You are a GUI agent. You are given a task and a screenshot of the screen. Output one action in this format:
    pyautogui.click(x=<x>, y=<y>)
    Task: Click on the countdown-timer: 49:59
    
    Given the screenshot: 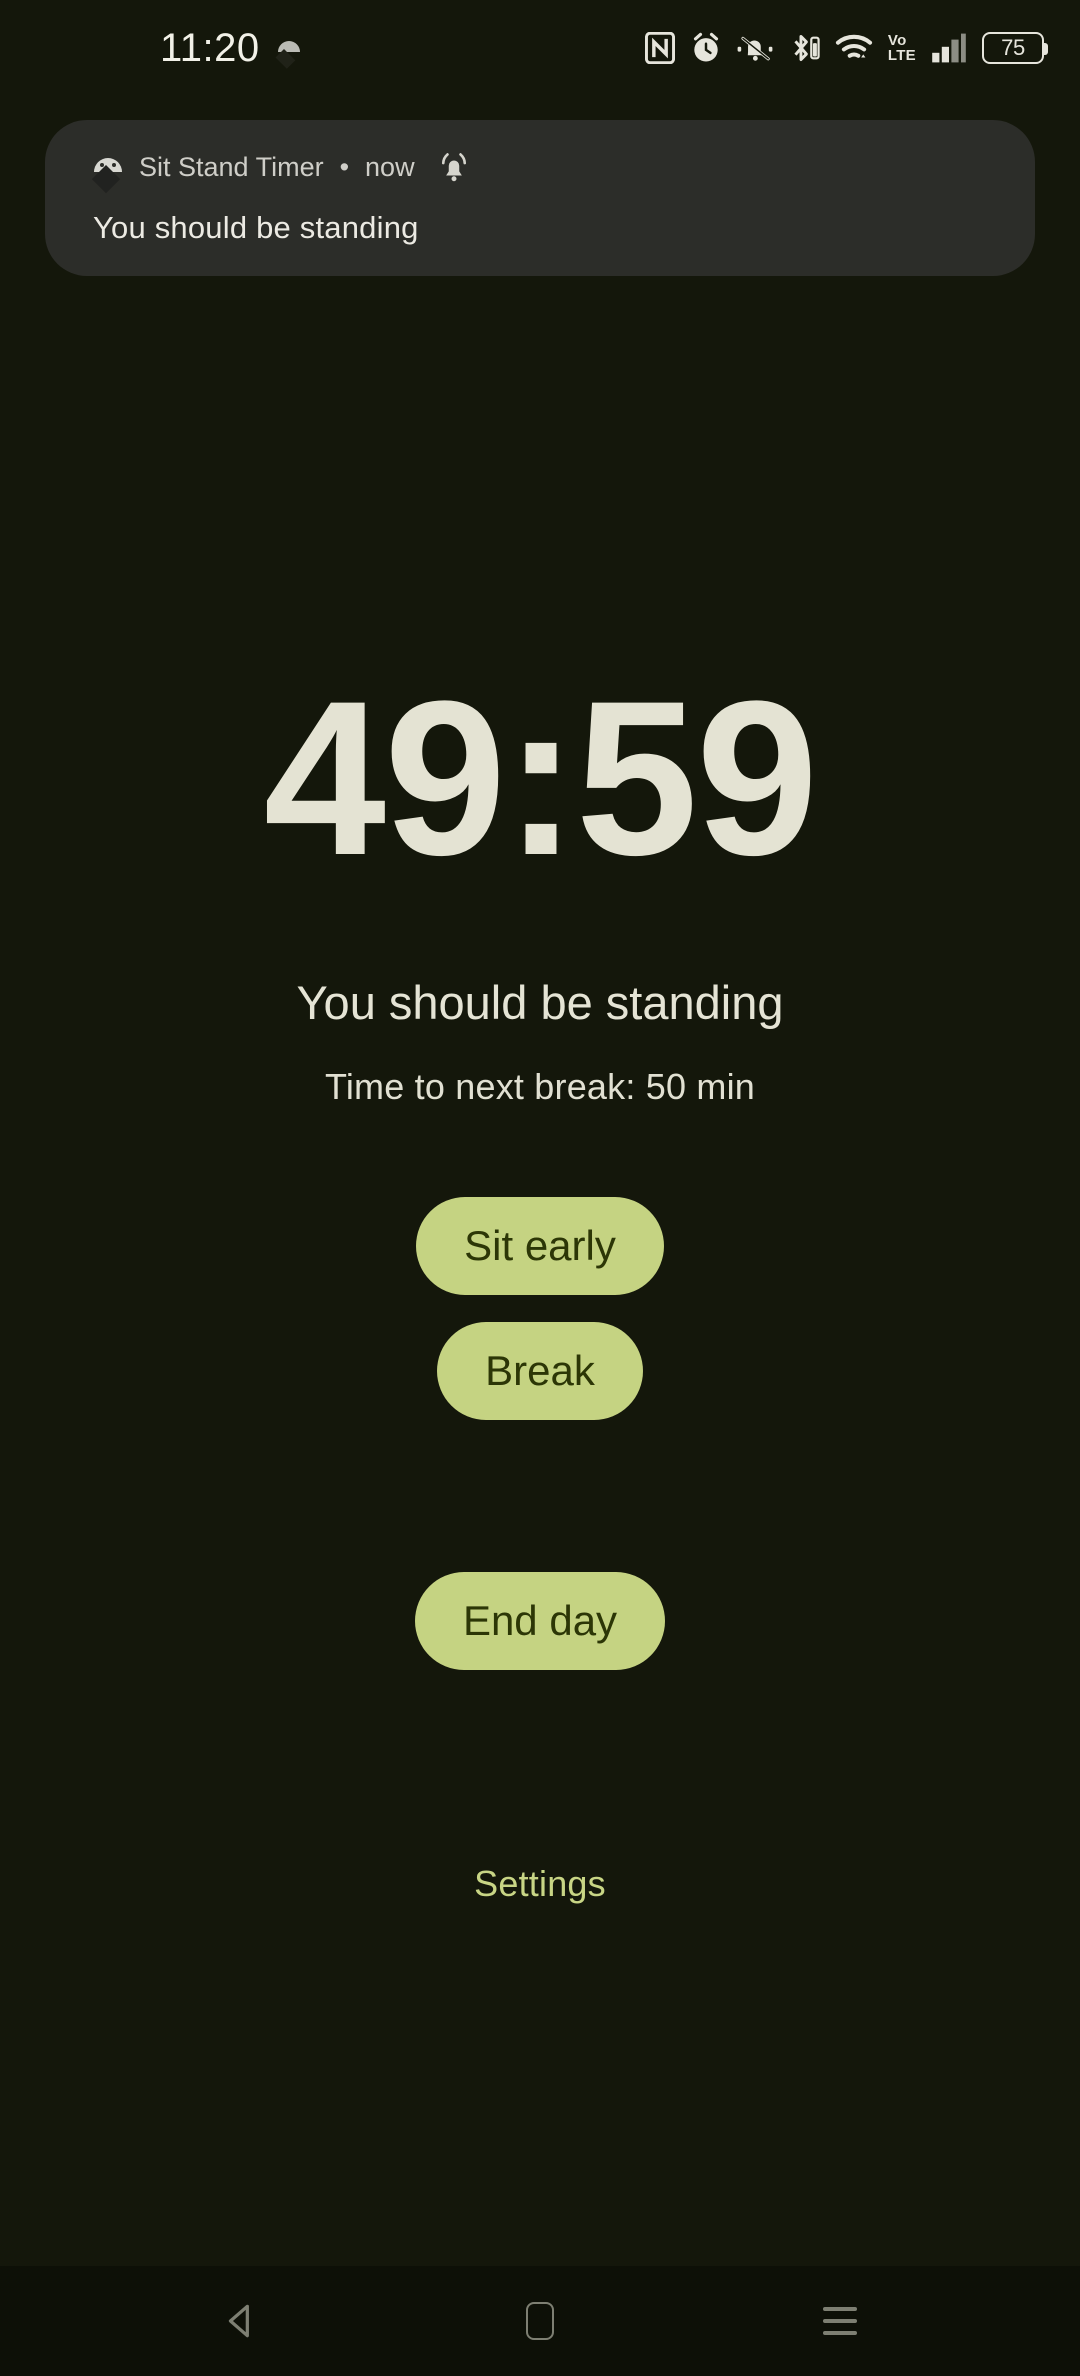 What is the action you would take?
    pyautogui.click(x=541, y=778)
    